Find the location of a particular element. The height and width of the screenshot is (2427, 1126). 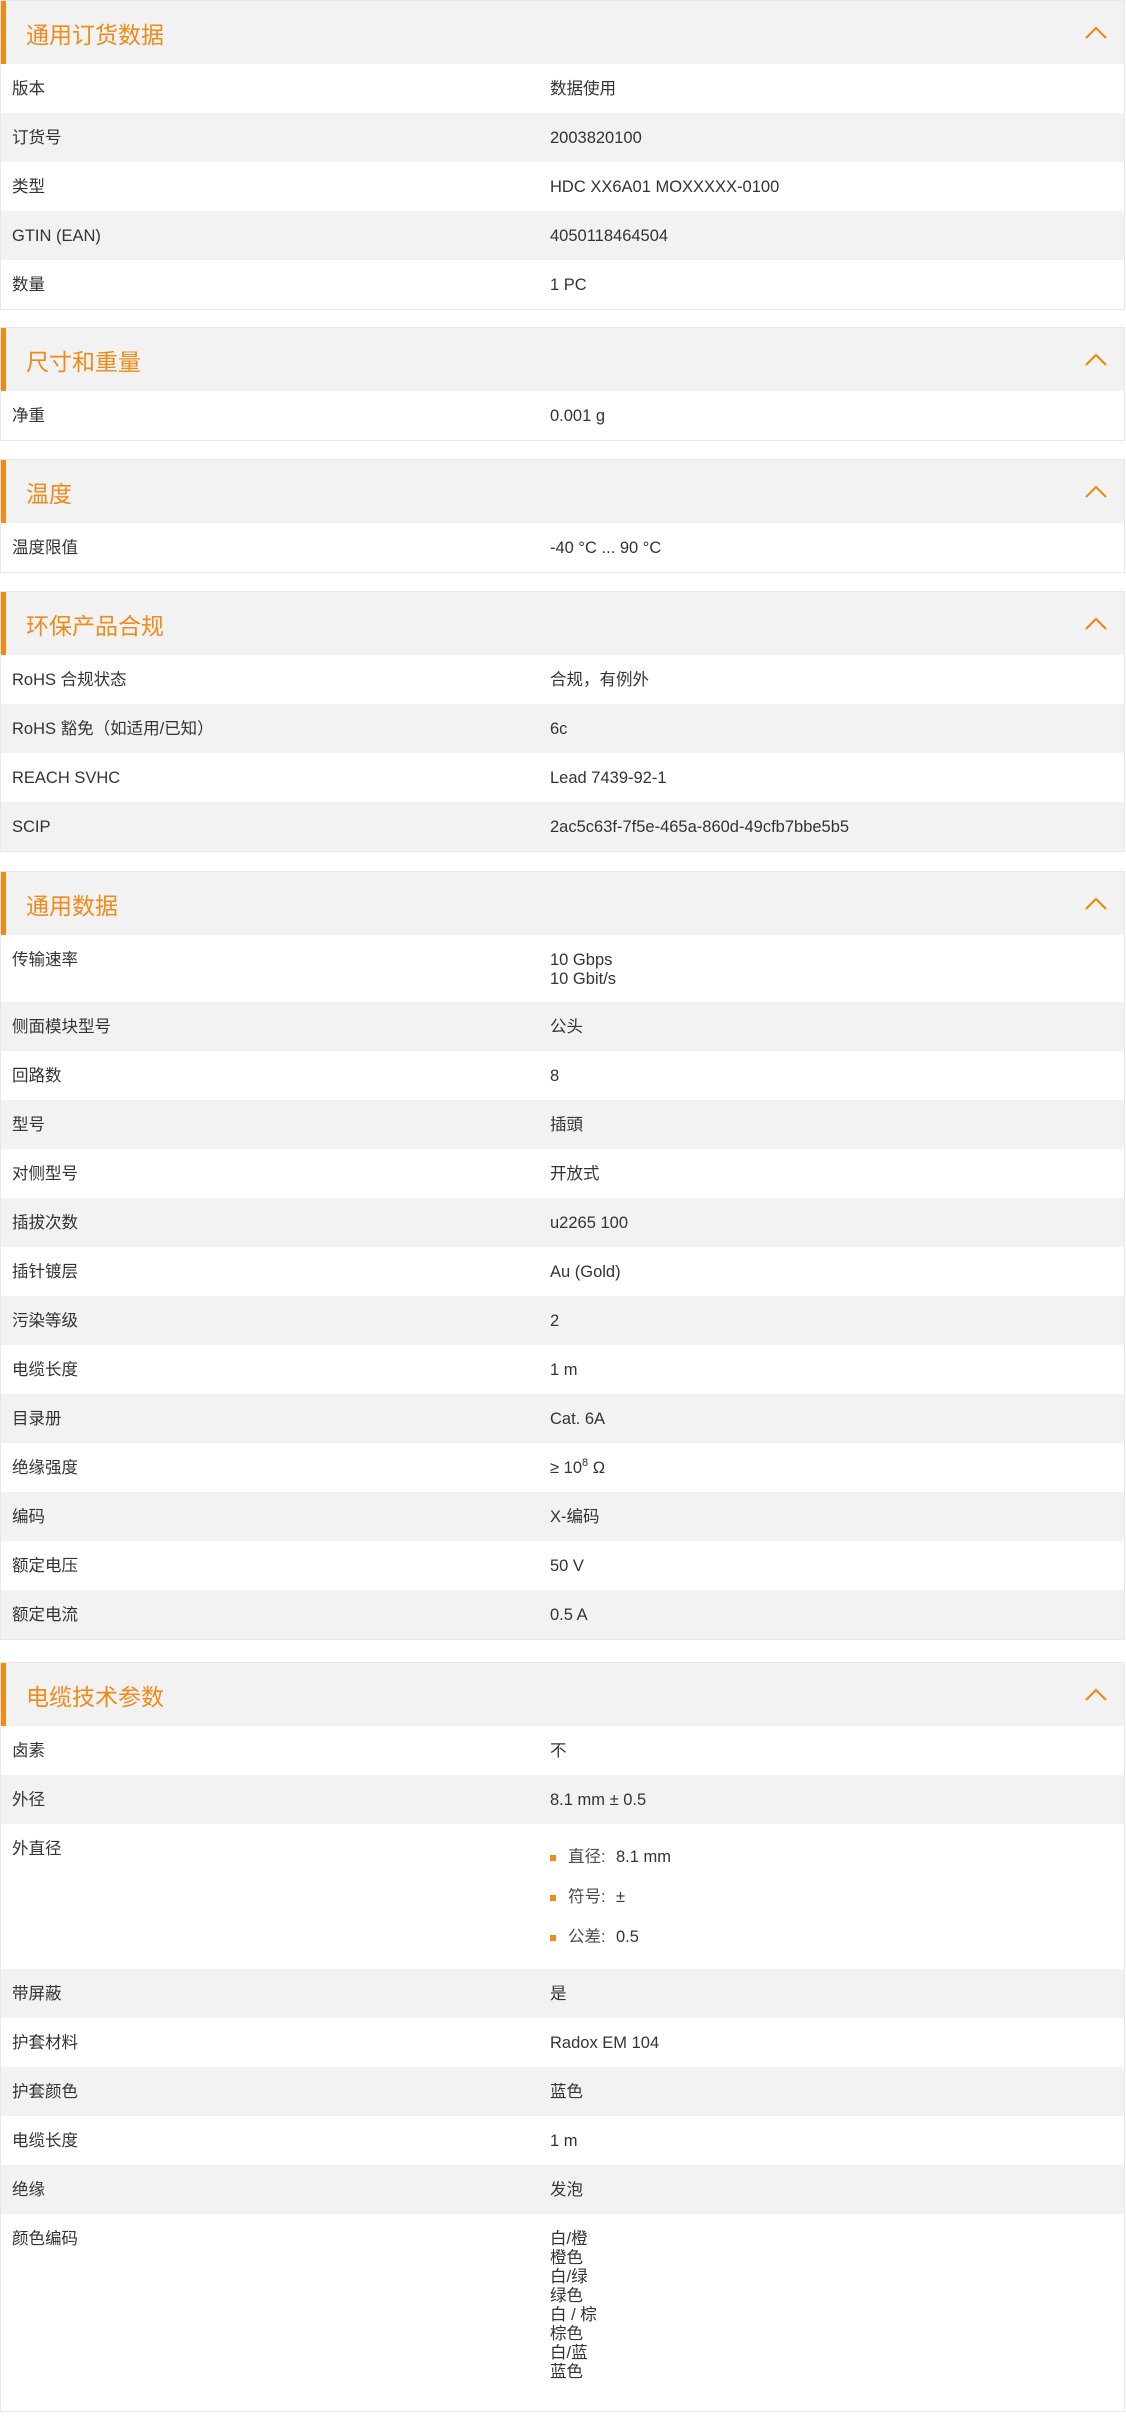

spec-value: 1 m is located at coordinates (564, 1370).